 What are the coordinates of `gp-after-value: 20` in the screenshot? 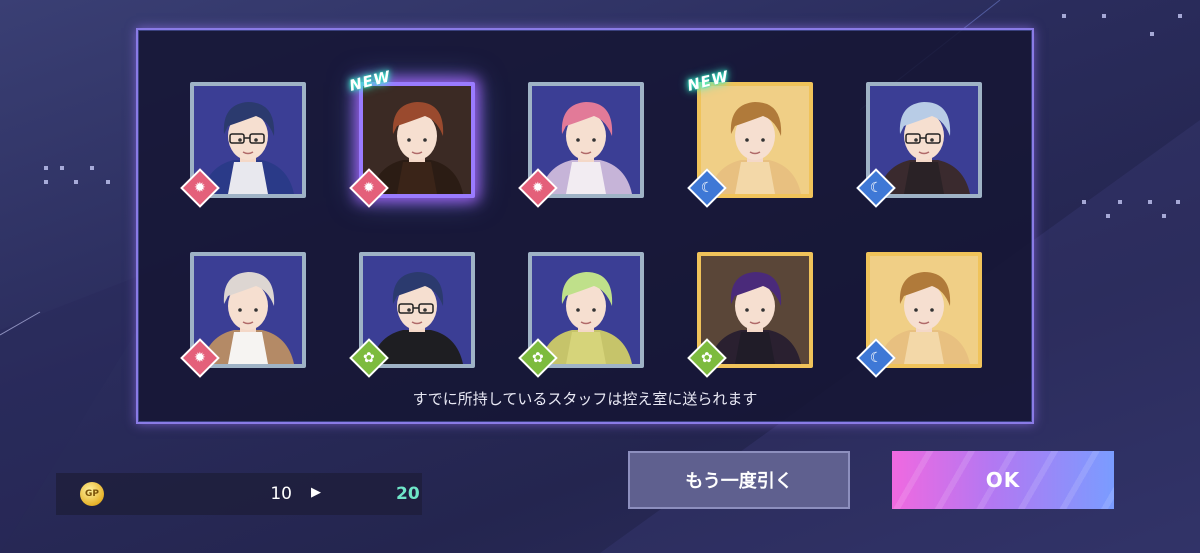 It's located at (408, 494).